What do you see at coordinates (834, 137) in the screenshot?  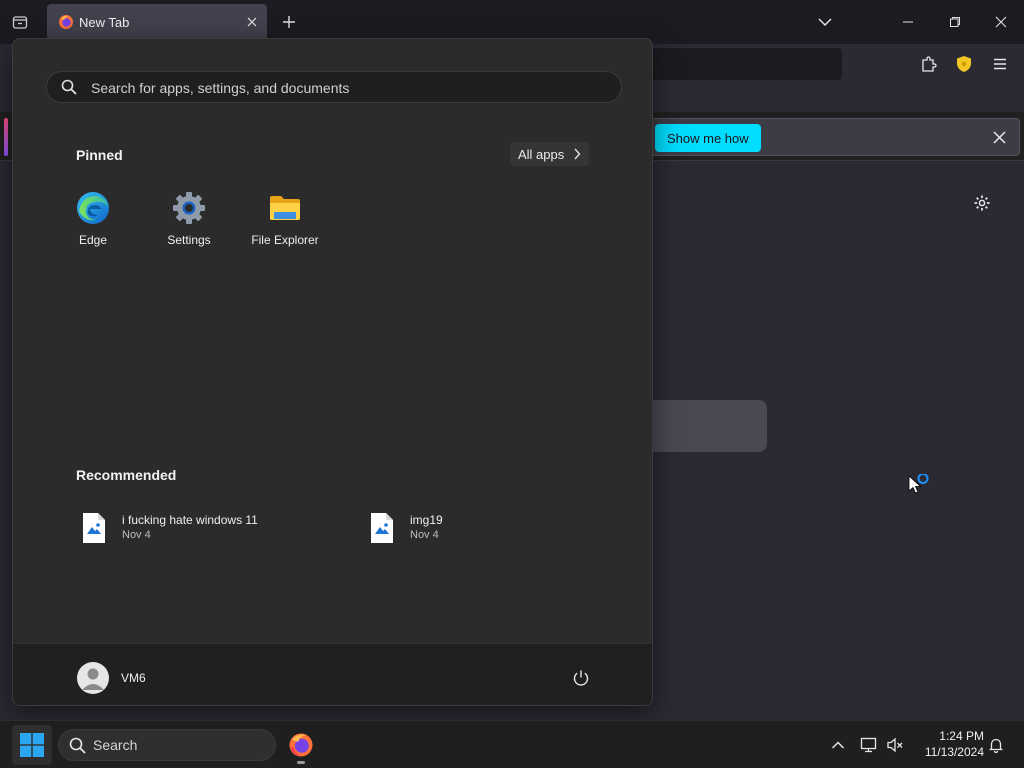 I see `notification-bar: Show me how` at bounding box center [834, 137].